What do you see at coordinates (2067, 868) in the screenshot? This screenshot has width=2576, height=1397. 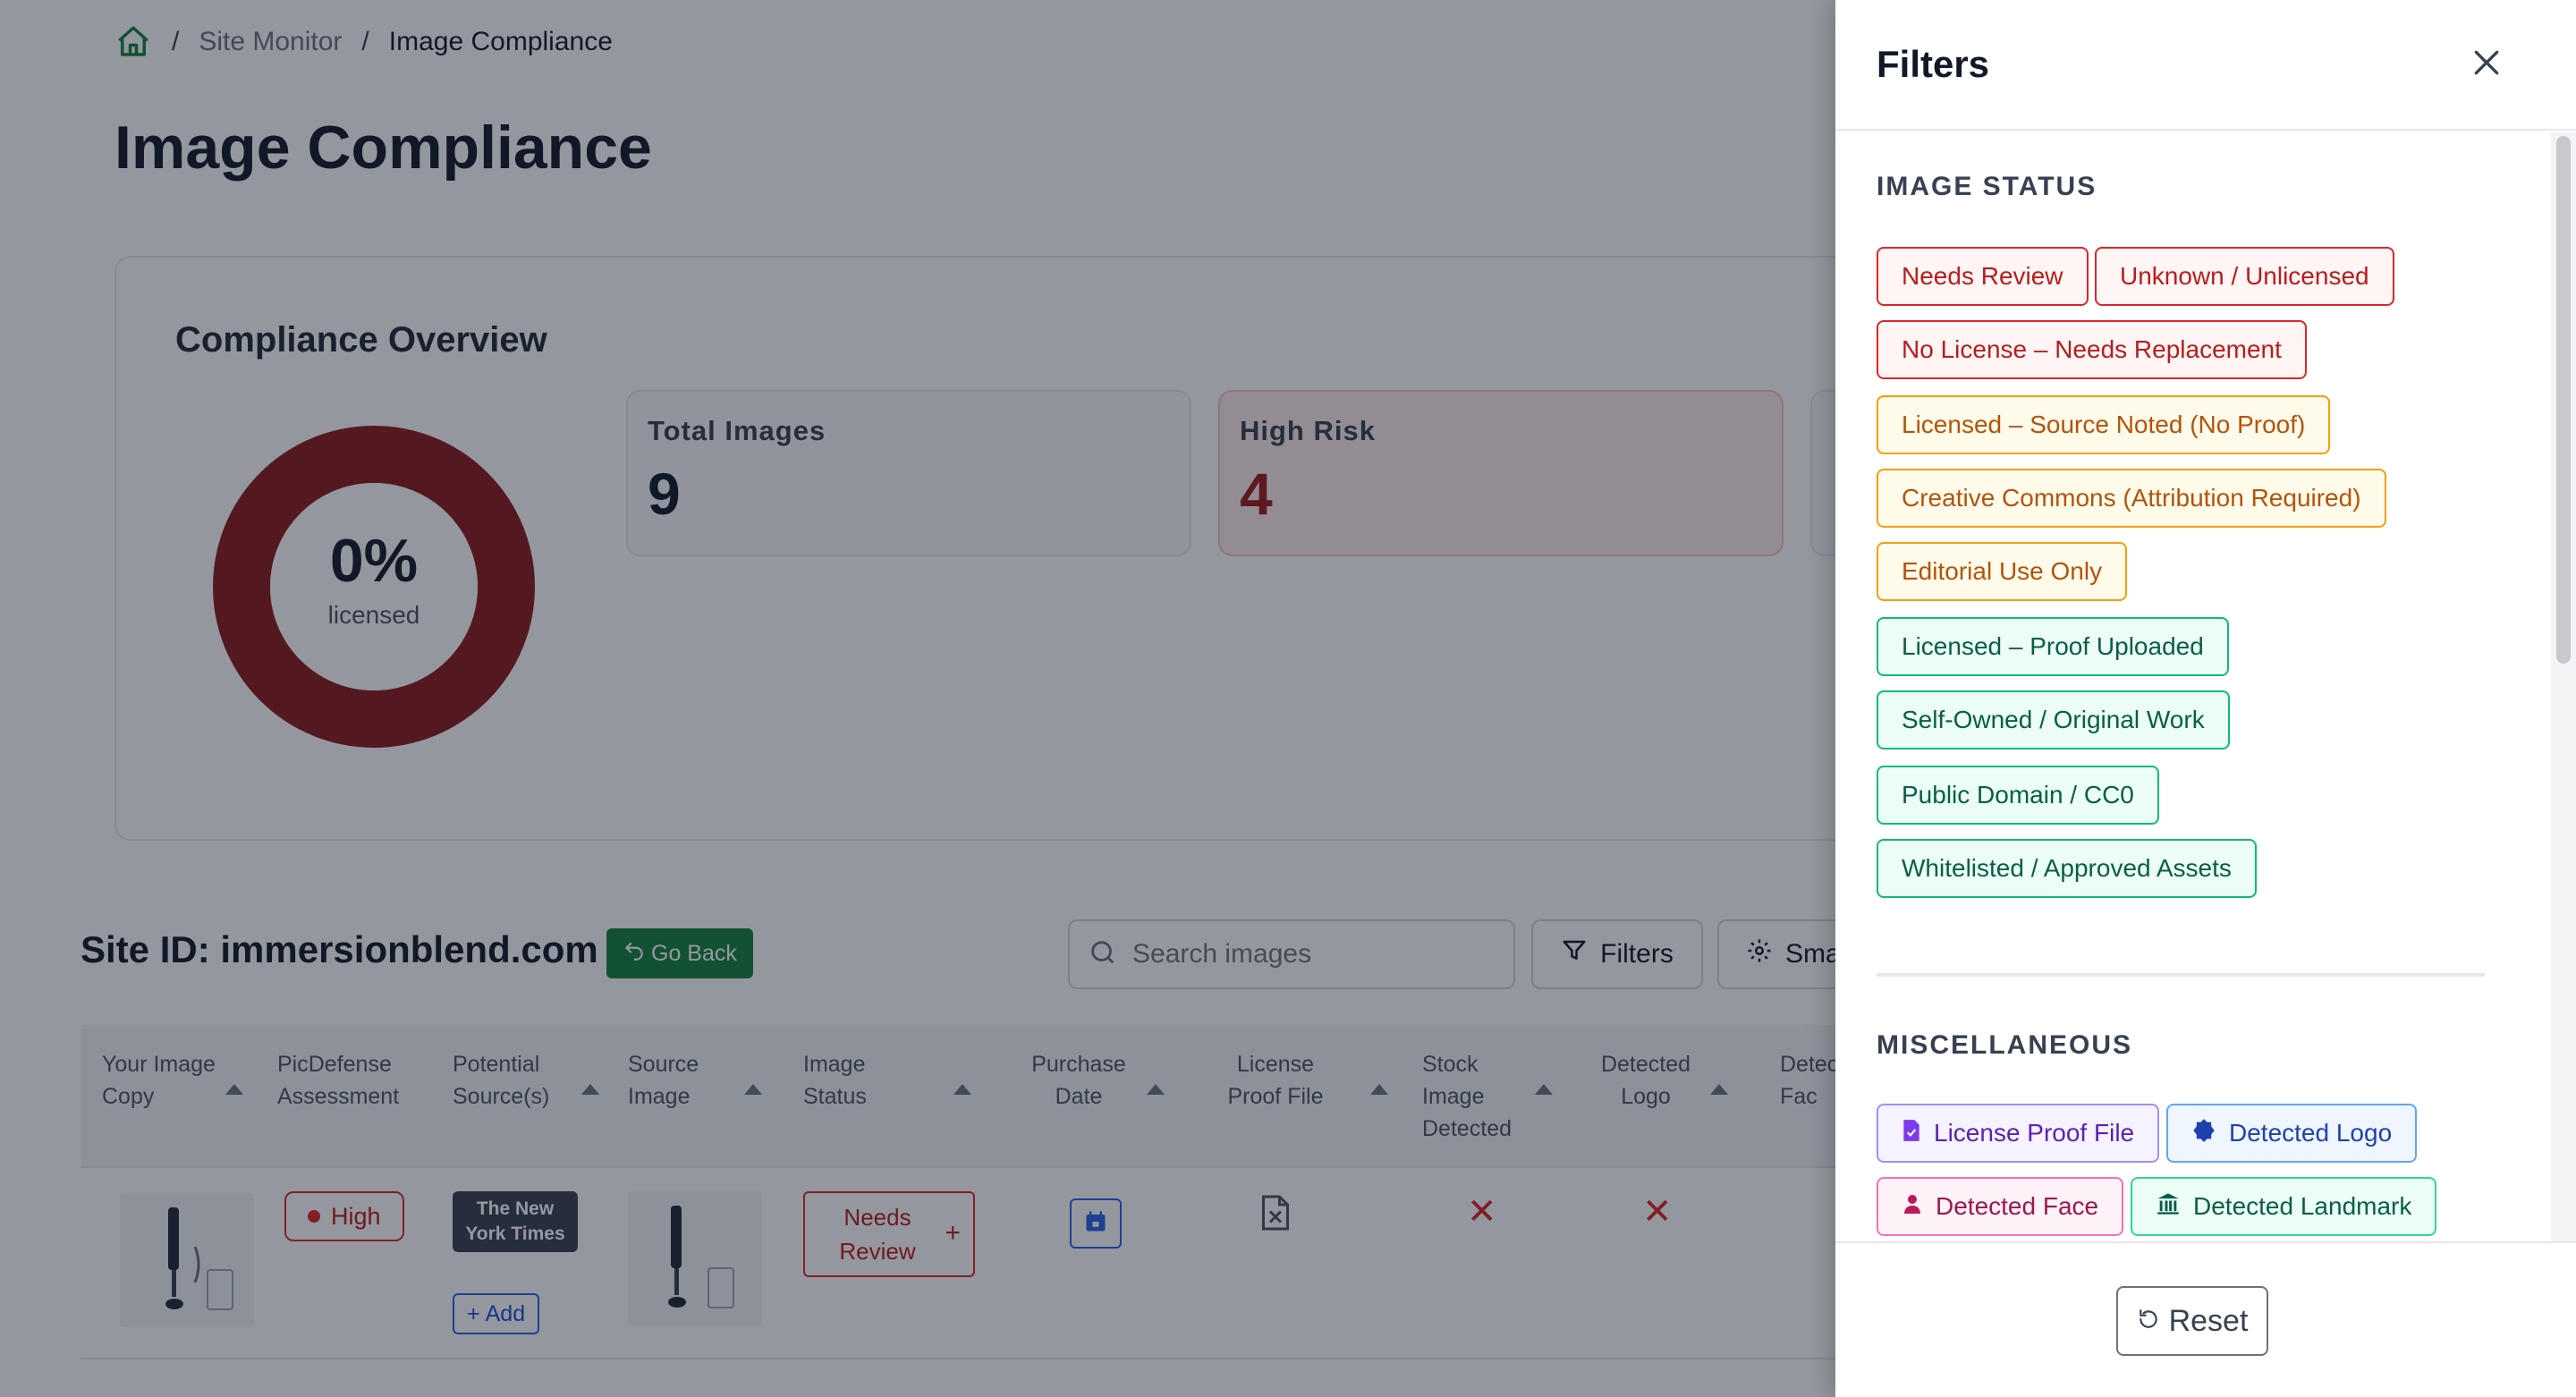 I see `filter-chip-whitelisted: Whitelisted / Approved Assets` at bounding box center [2067, 868].